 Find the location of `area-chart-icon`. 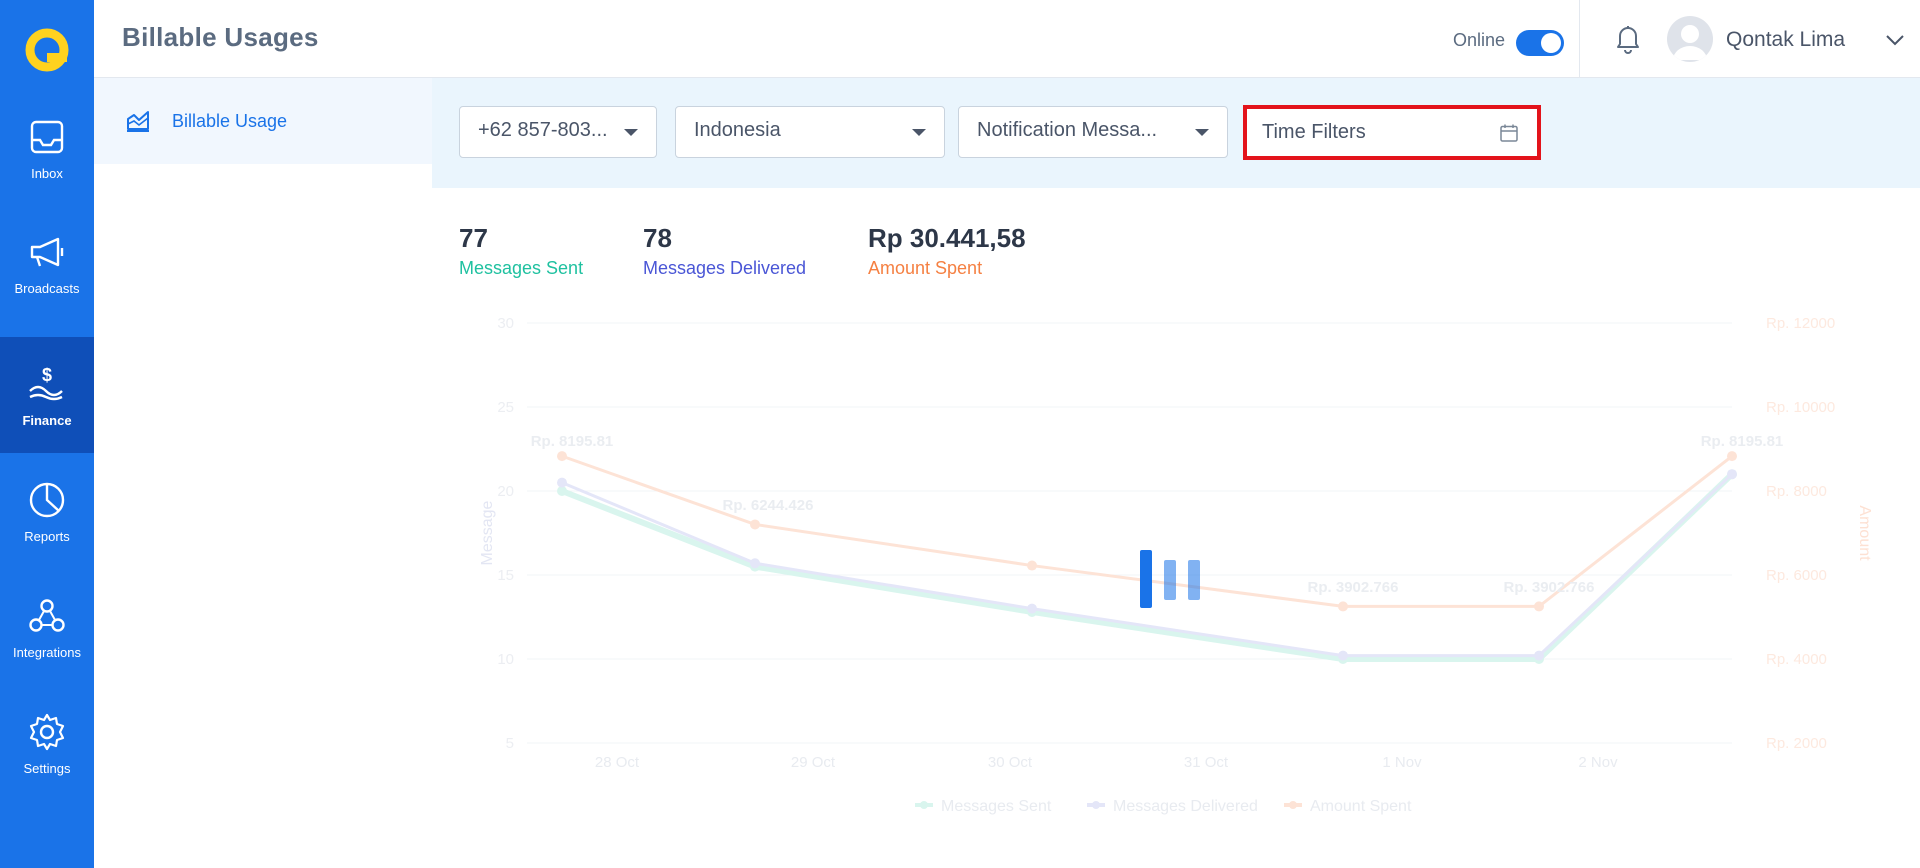

area-chart-icon is located at coordinates (138, 121).